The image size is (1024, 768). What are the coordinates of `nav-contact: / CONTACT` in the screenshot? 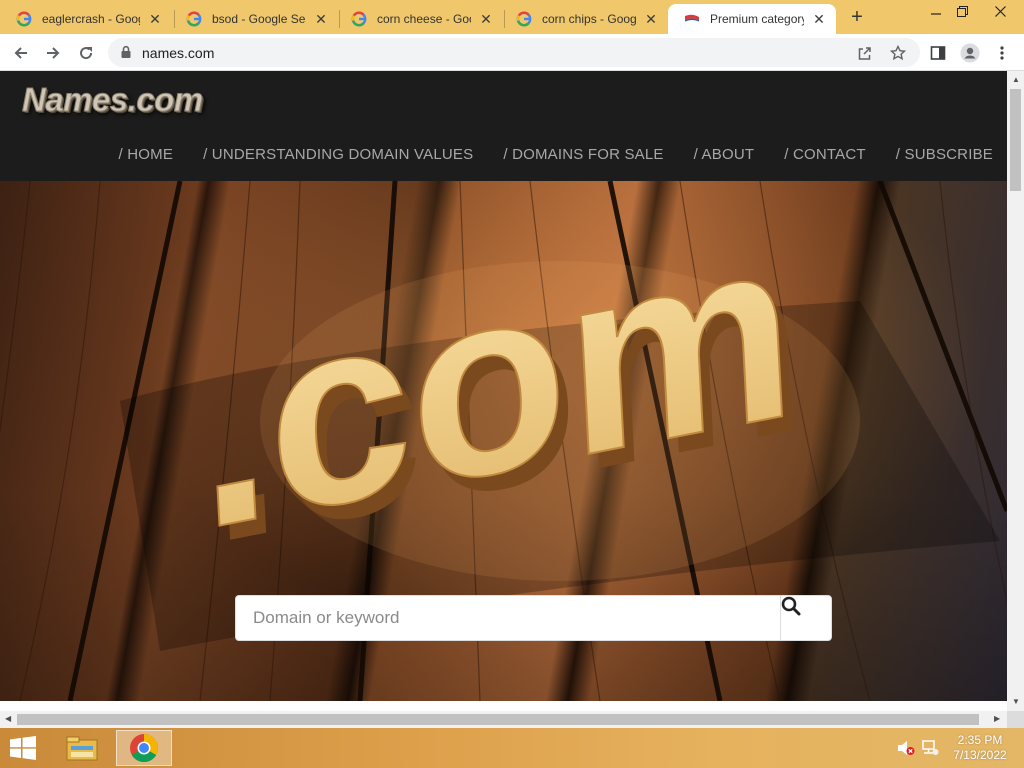 It's located at (825, 154).